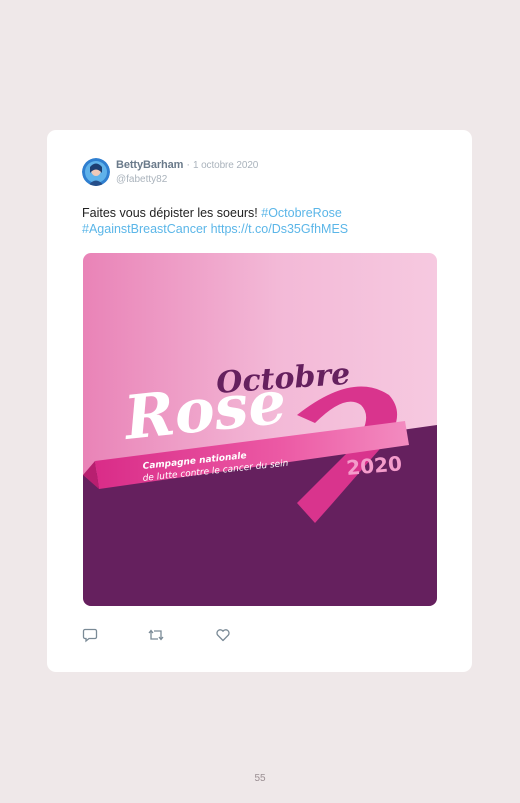 This screenshot has height=803, width=520. I want to click on tweet-body: Faites vous dépister les soeurs!, so click(172, 213).